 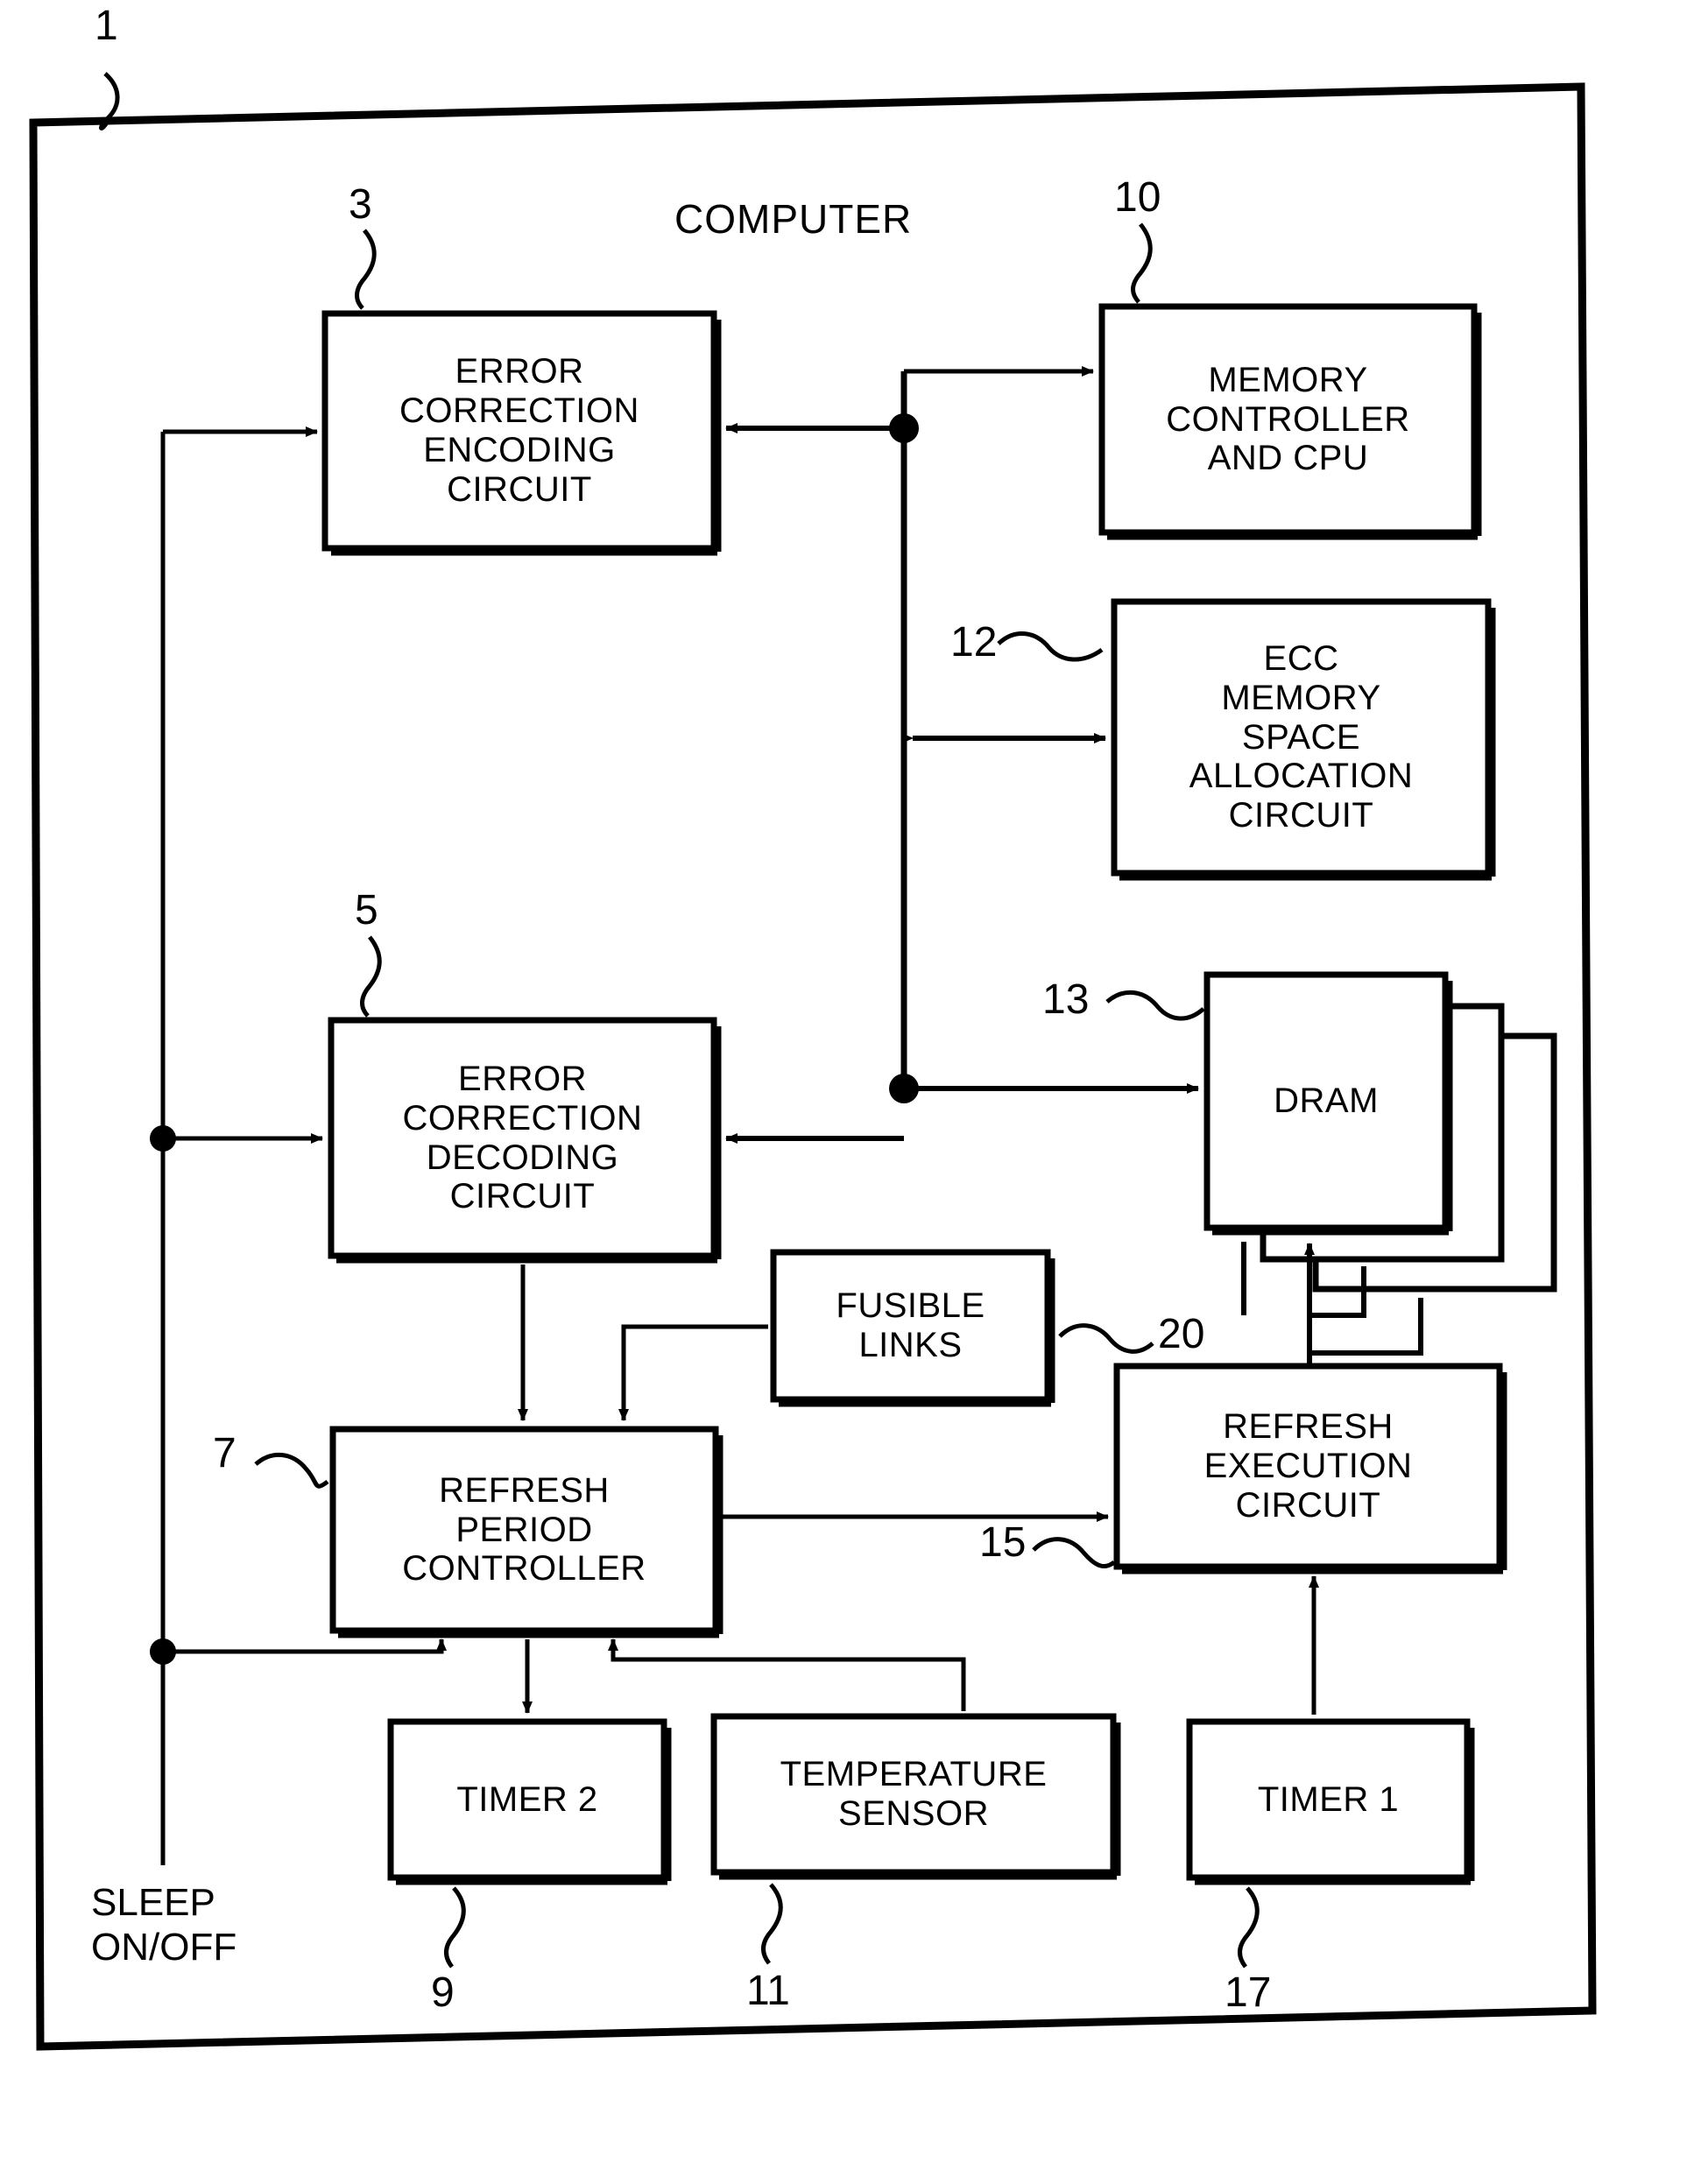 What do you see at coordinates (1288, 419) in the screenshot?
I see `box-memory-controller-and-cpu` at bounding box center [1288, 419].